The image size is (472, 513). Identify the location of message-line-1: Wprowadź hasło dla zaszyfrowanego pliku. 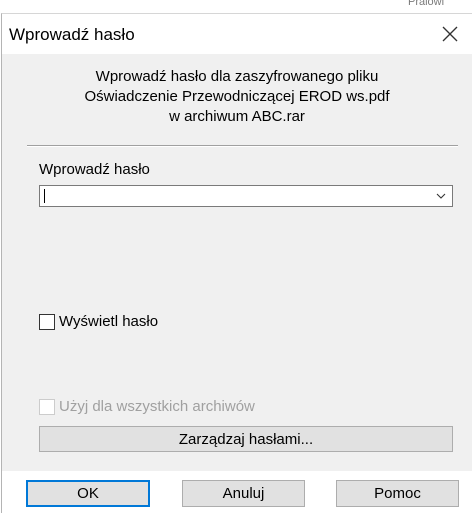
(237, 76).